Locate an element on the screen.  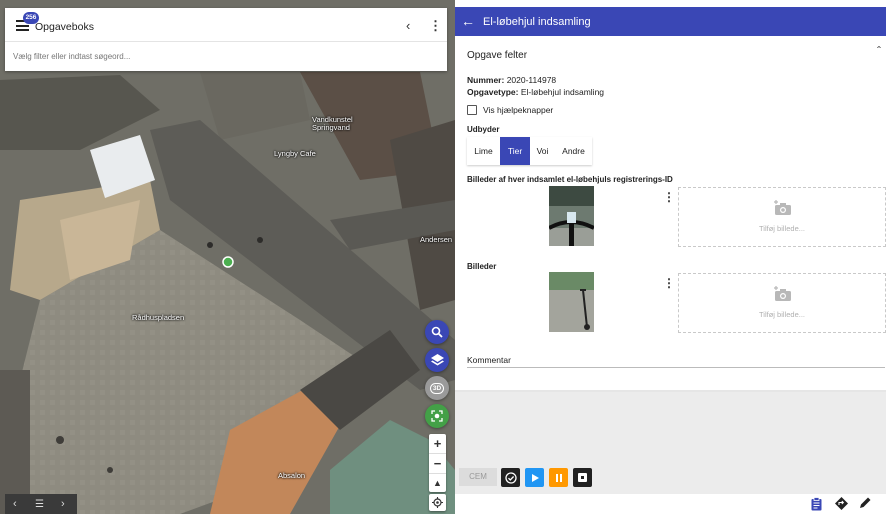
provider-selector: Lime Tier Voi Andre is located at coordinates (529, 151).